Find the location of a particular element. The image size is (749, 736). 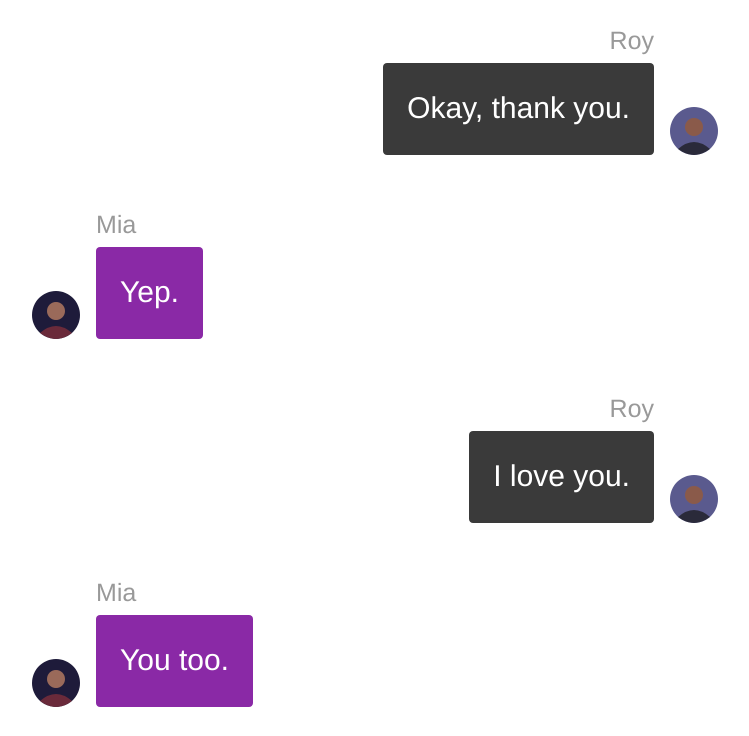

message-bubble: Yep. is located at coordinates (149, 293).